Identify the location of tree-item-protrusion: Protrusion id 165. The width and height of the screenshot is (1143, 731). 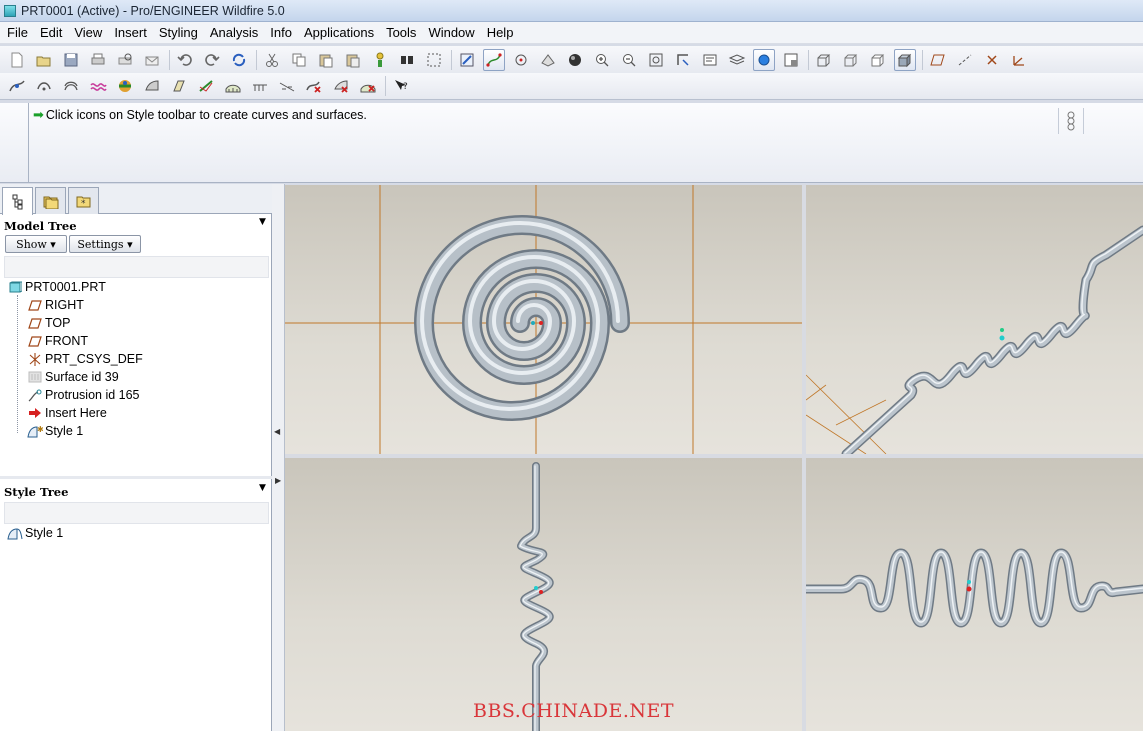
(83, 395).